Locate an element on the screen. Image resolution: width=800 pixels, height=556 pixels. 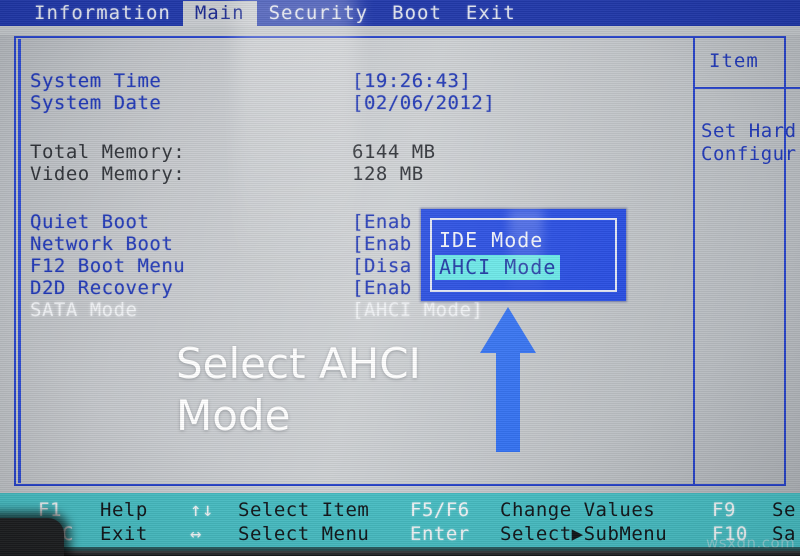
row-label: Network Boot is located at coordinates (102, 244).